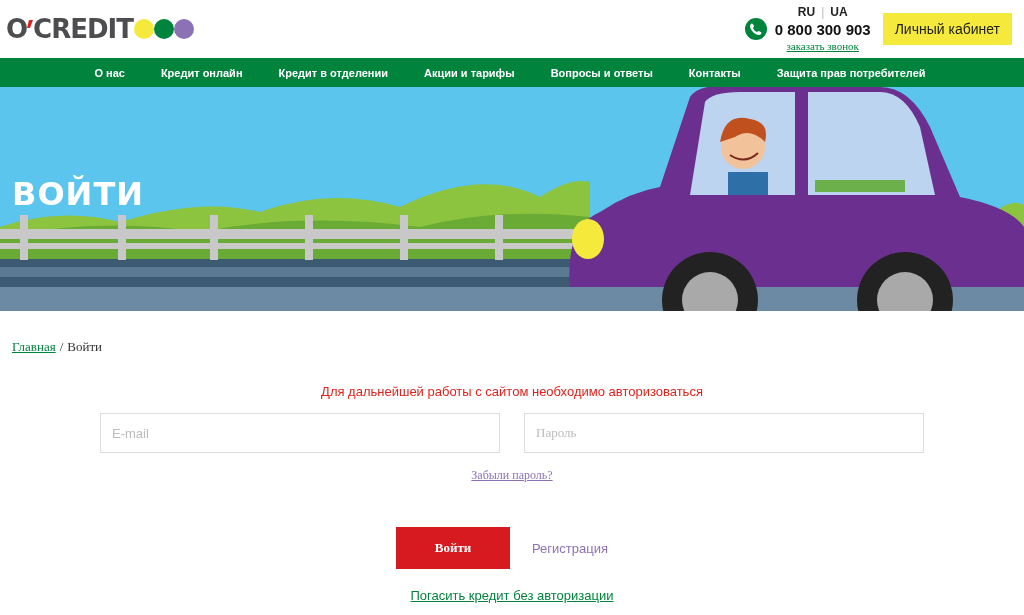 This screenshot has width=1024, height=615. Describe the element at coordinates (851, 72) in the screenshot. I see `nav-link: Защита прав потребителей` at that location.